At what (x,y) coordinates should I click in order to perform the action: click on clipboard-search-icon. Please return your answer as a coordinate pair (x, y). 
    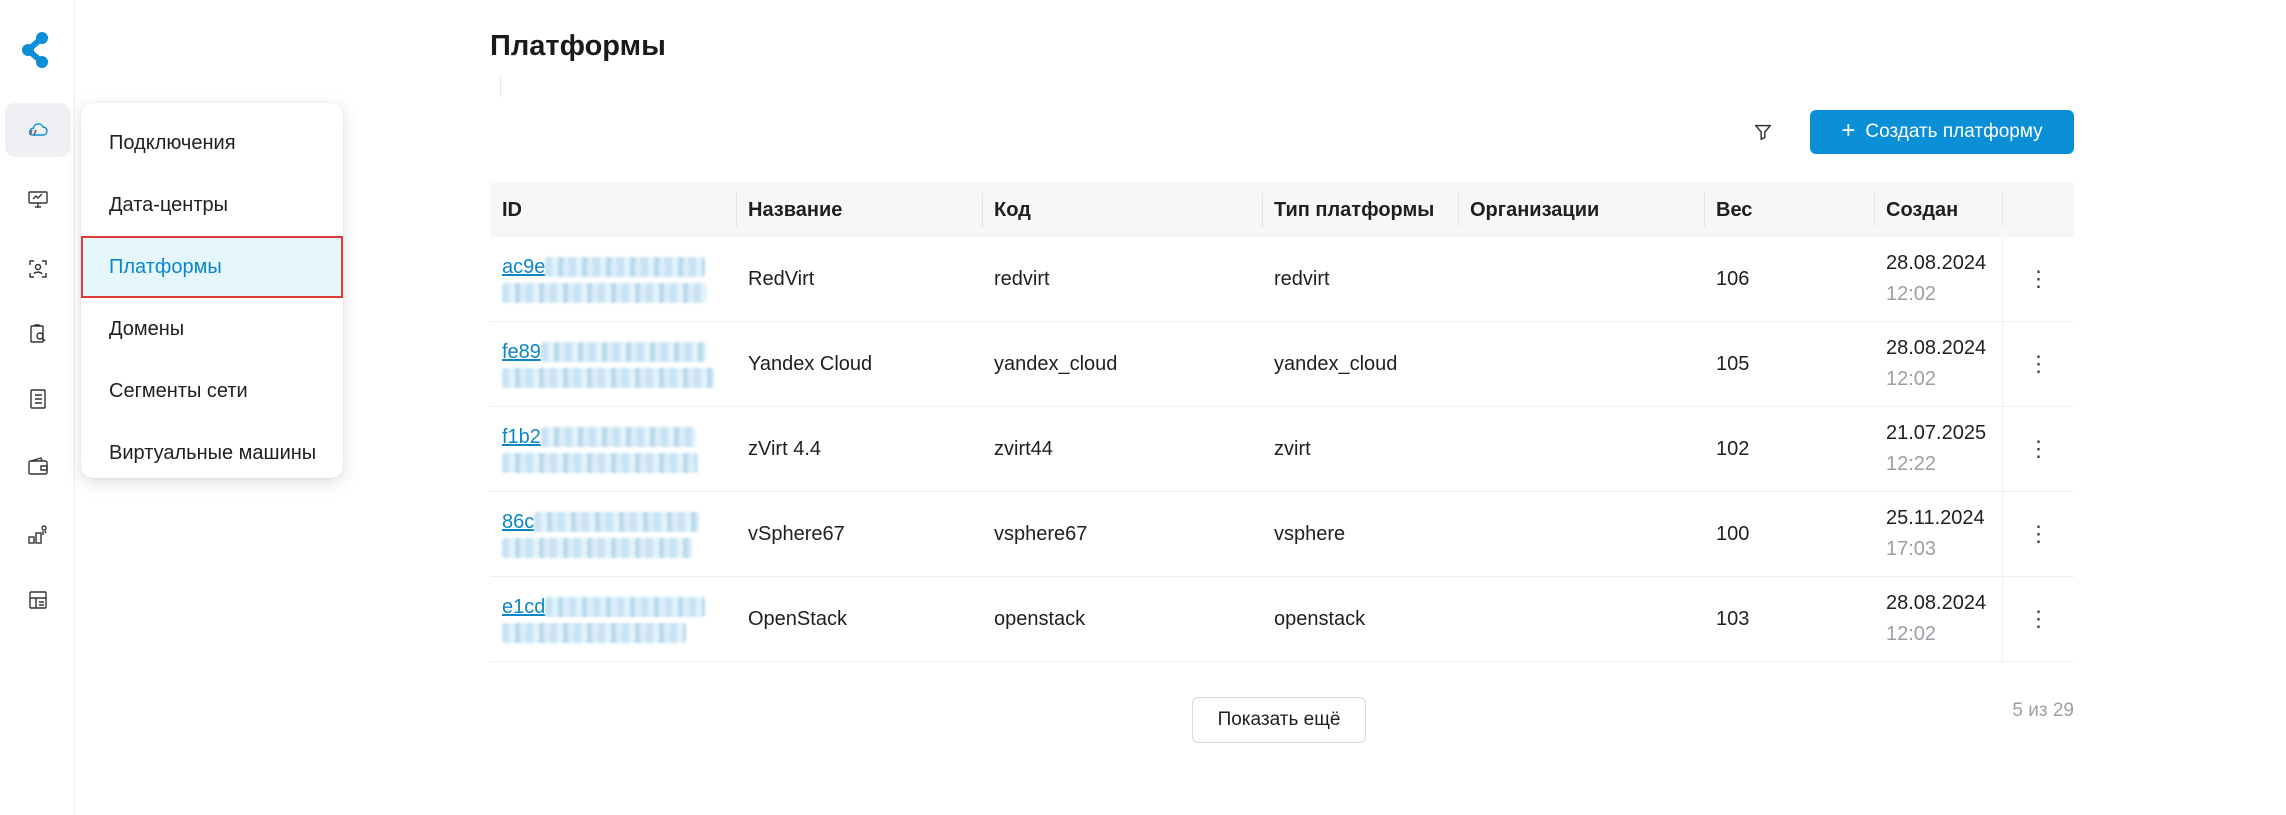
    Looking at the image, I should click on (37, 333).